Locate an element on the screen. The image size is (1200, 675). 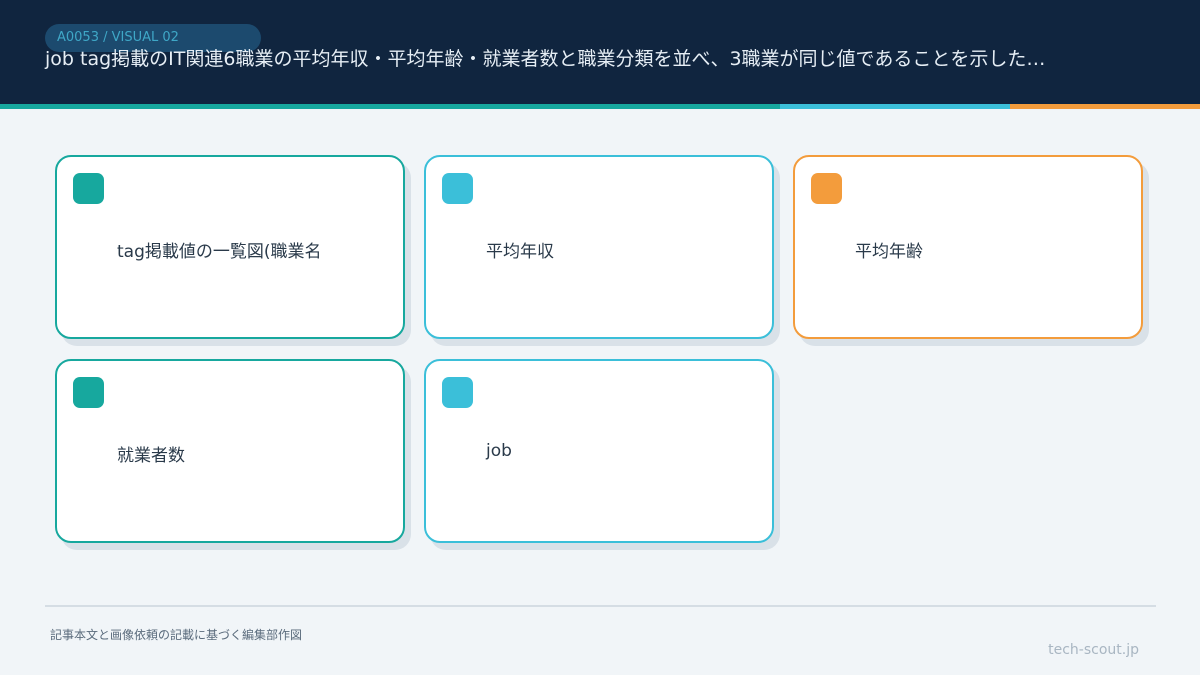
accent-stripe-teal is located at coordinates (390, 106).